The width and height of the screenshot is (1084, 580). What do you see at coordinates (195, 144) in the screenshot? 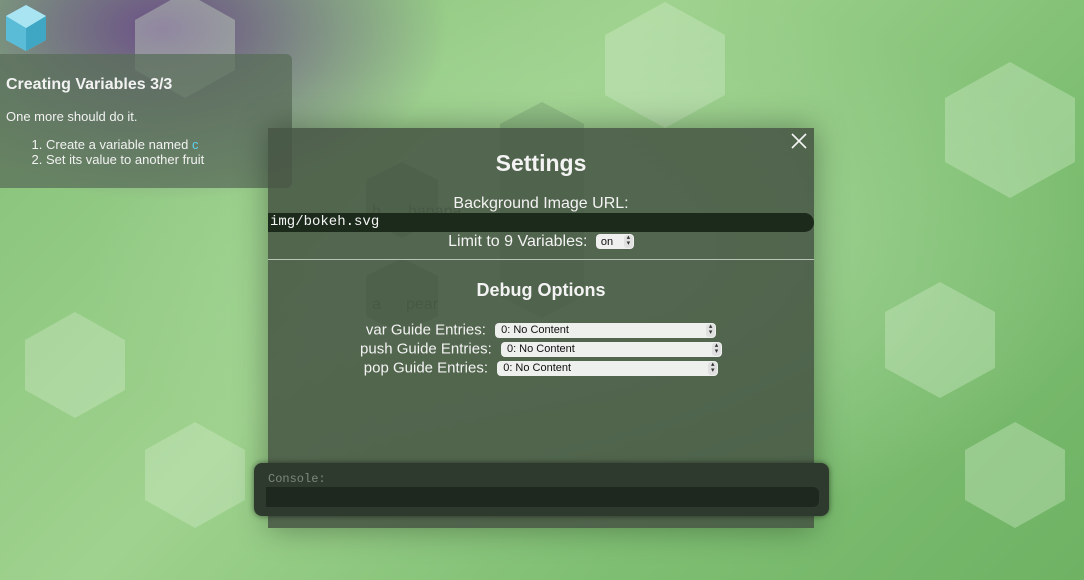
I see `variable-name-highlight: c` at bounding box center [195, 144].